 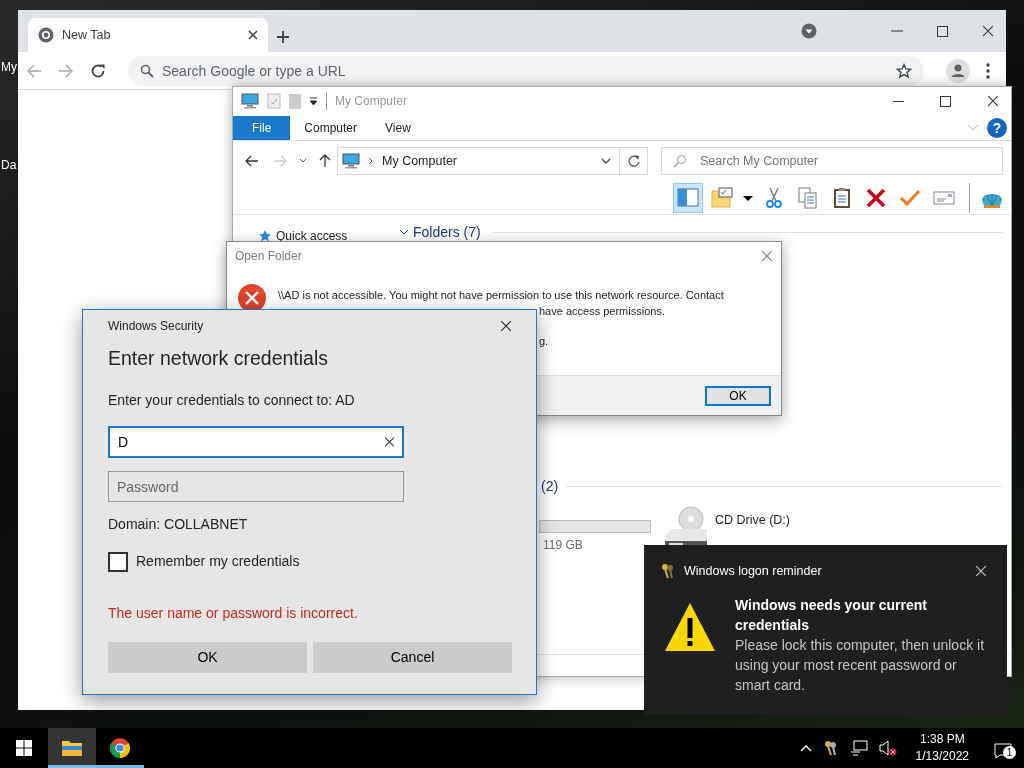 I want to click on file-explorer-taskbar-button, so click(x=72, y=748).